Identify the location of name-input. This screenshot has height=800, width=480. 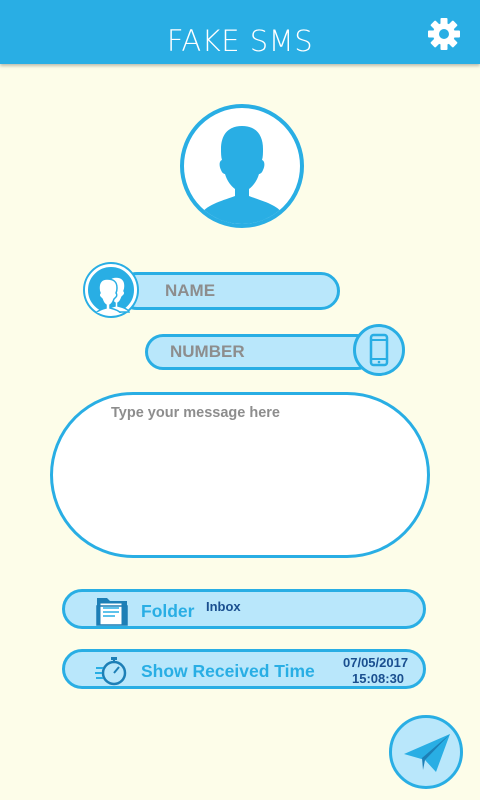
(229, 291).